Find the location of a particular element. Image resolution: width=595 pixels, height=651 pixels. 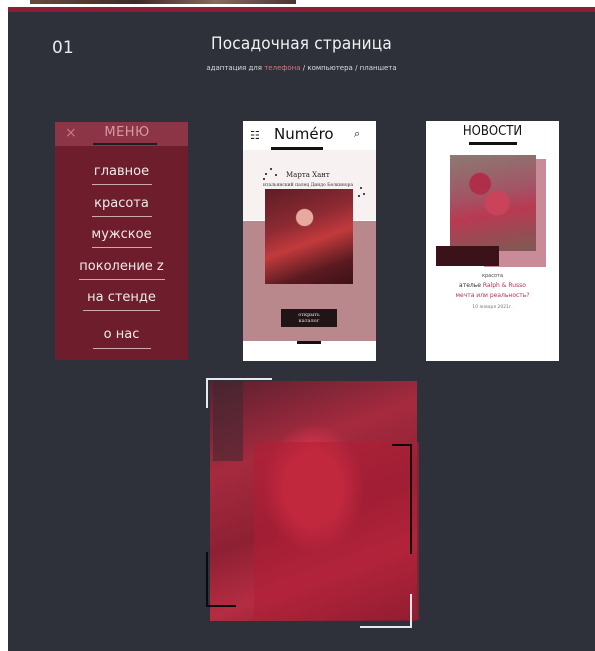

red-overlay is located at coordinates (336, 531).